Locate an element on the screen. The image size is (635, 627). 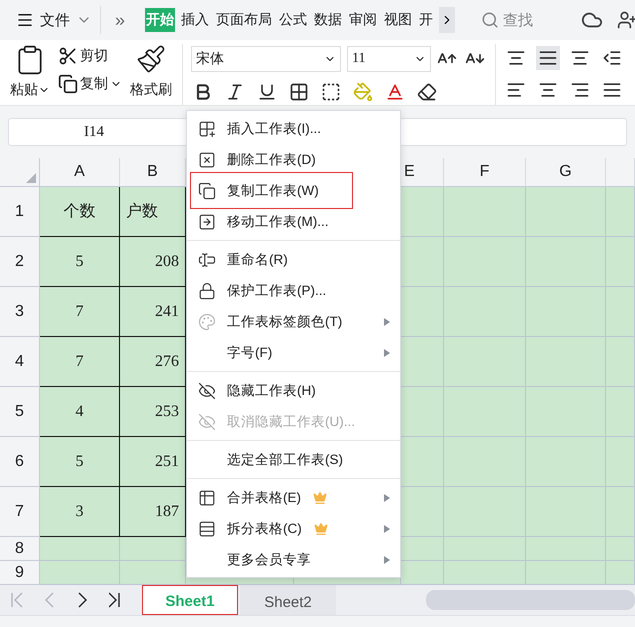
table-cell: 个数 is located at coordinates (80, 212).